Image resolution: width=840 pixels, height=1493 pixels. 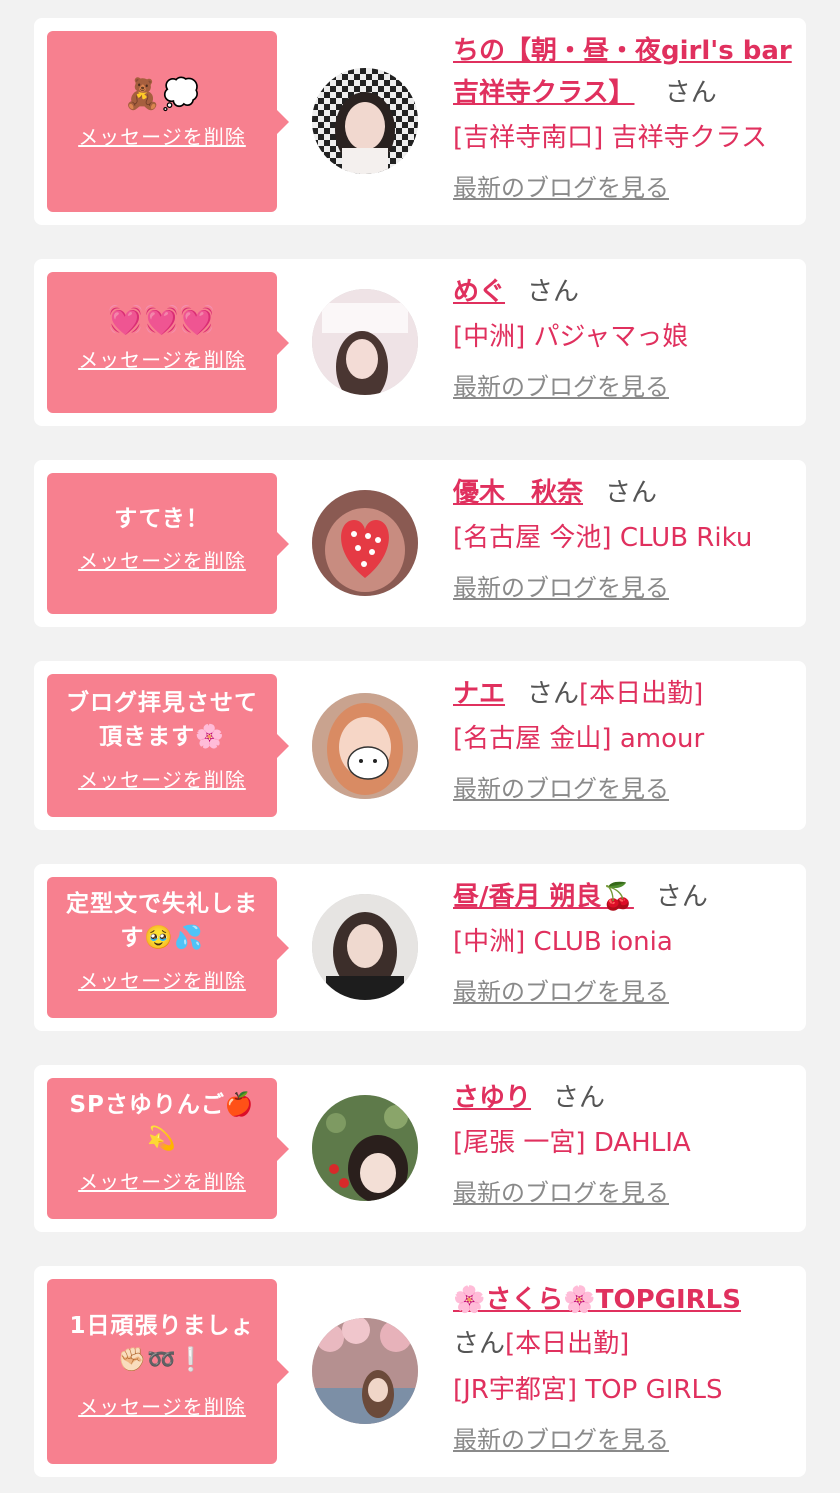 What do you see at coordinates (492, 1098) in the screenshot?
I see `cast-name-link: さゆり` at bounding box center [492, 1098].